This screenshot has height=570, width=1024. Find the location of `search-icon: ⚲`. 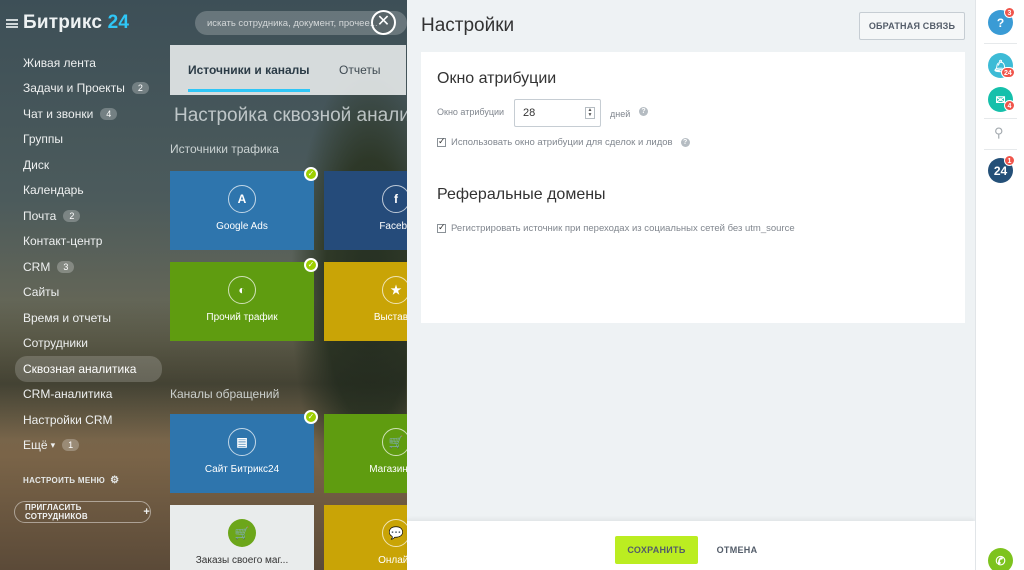

search-icon: ⚲ is located at coordinates (999, 133).